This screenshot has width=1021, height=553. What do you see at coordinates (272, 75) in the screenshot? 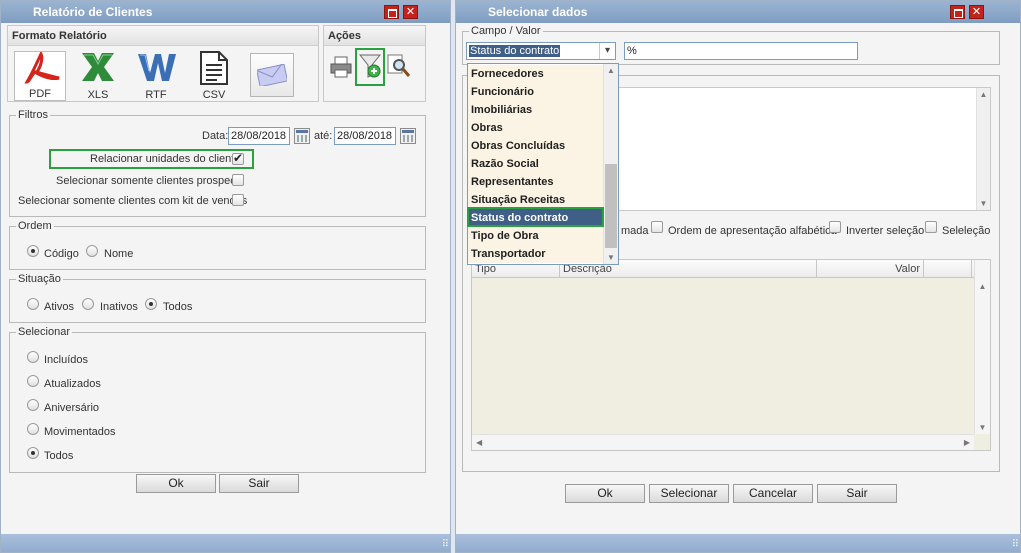
I see `email-format-button` at bounding box center [272, 75].